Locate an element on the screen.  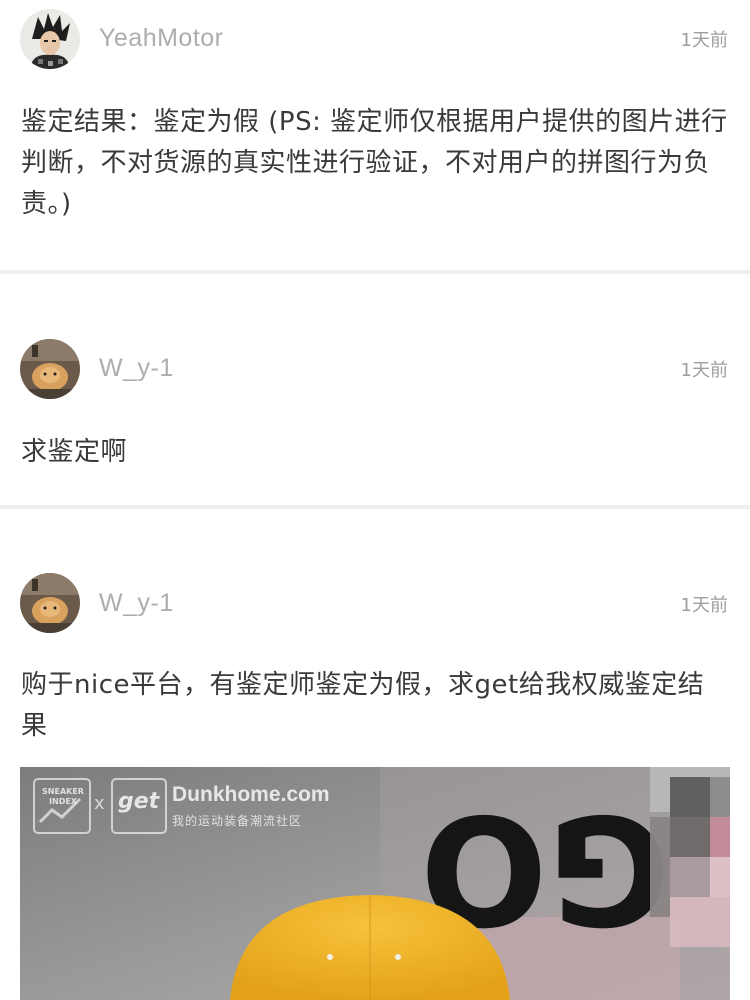
watermark-site: Dunkhome.com is located at coordinates (251, 794).